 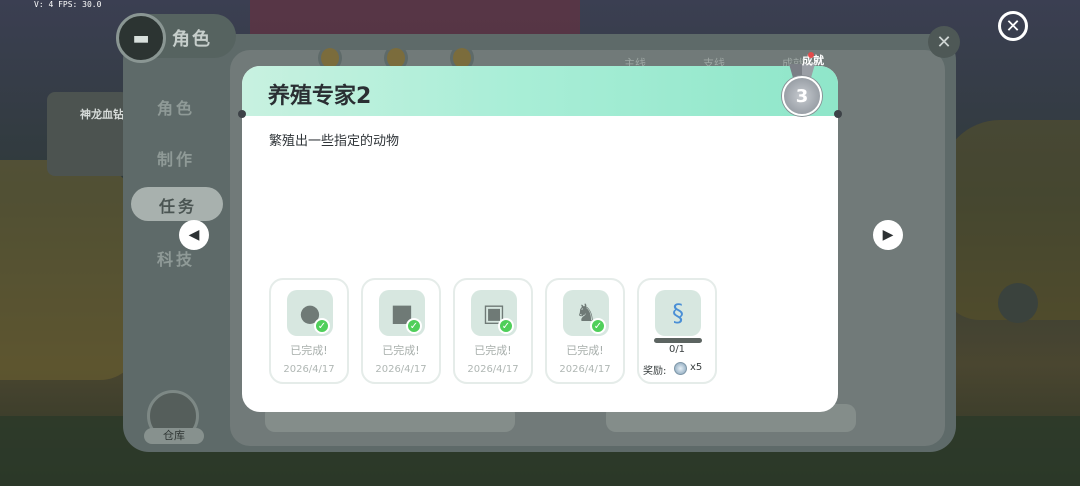 What do you see at coordinates (176, 259) in the screenshot?
I see `sidebar-item-tech: 科技` at bounding box center [176, 259].